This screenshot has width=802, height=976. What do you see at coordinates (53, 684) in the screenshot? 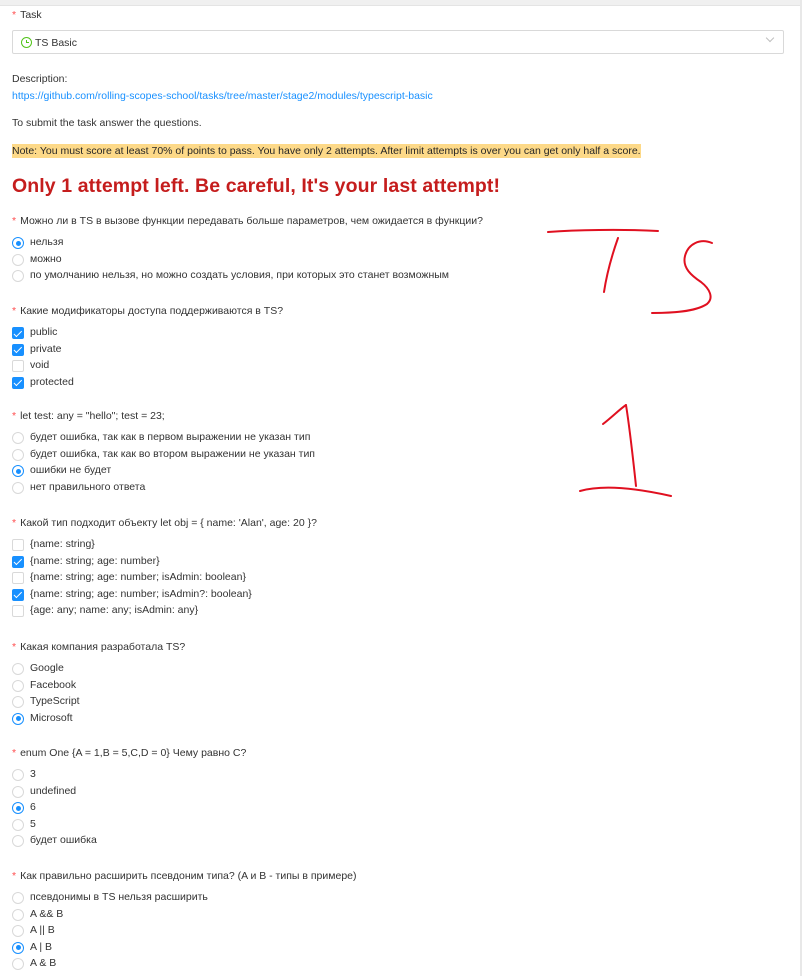
I see `option-label: Facebook` at bounding box center [53, 684].